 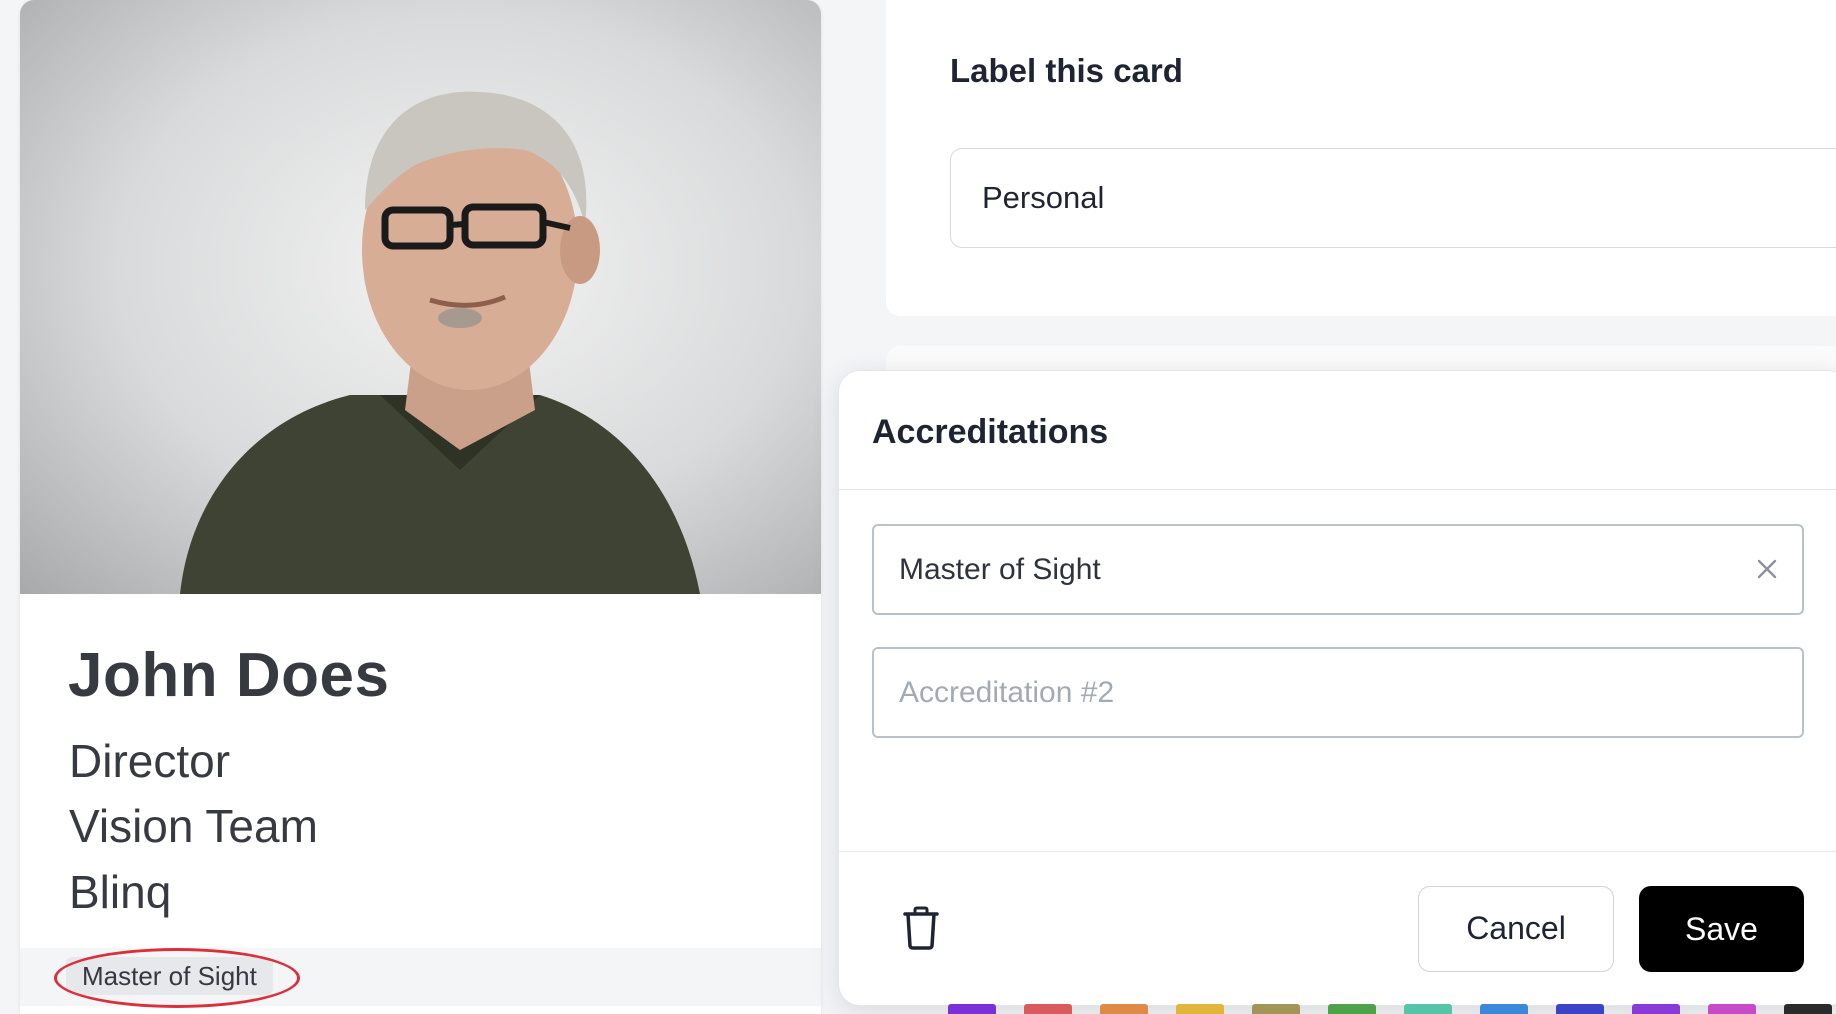 I want to click on accreditation-2-placeholder: Accreditation #2, so click(x=1007, y=692).